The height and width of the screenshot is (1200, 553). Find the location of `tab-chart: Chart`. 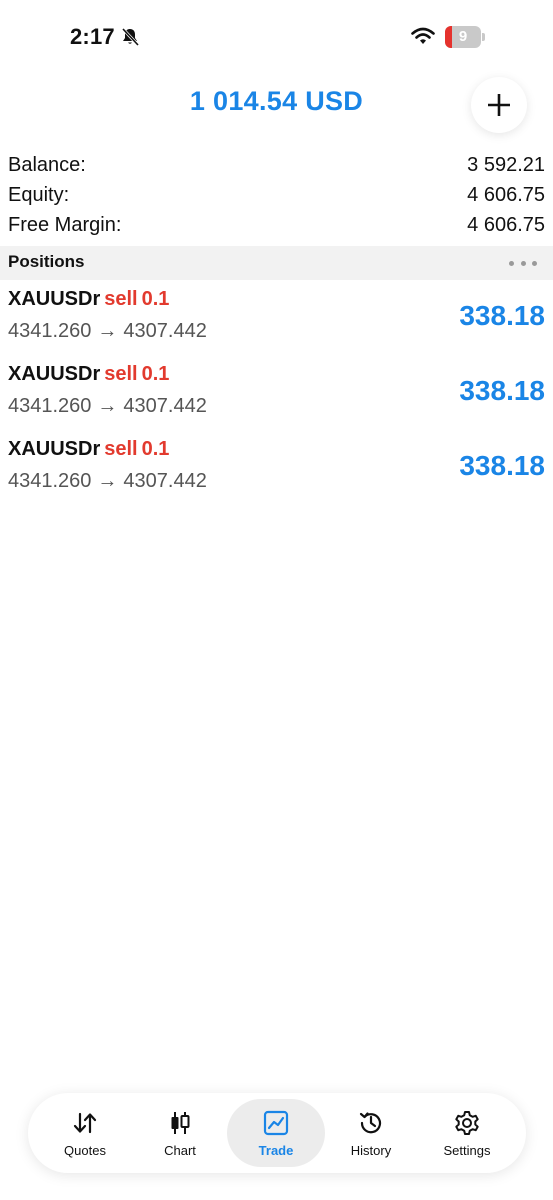

tab-chart: Chart is located at coordinates (180, 1133).